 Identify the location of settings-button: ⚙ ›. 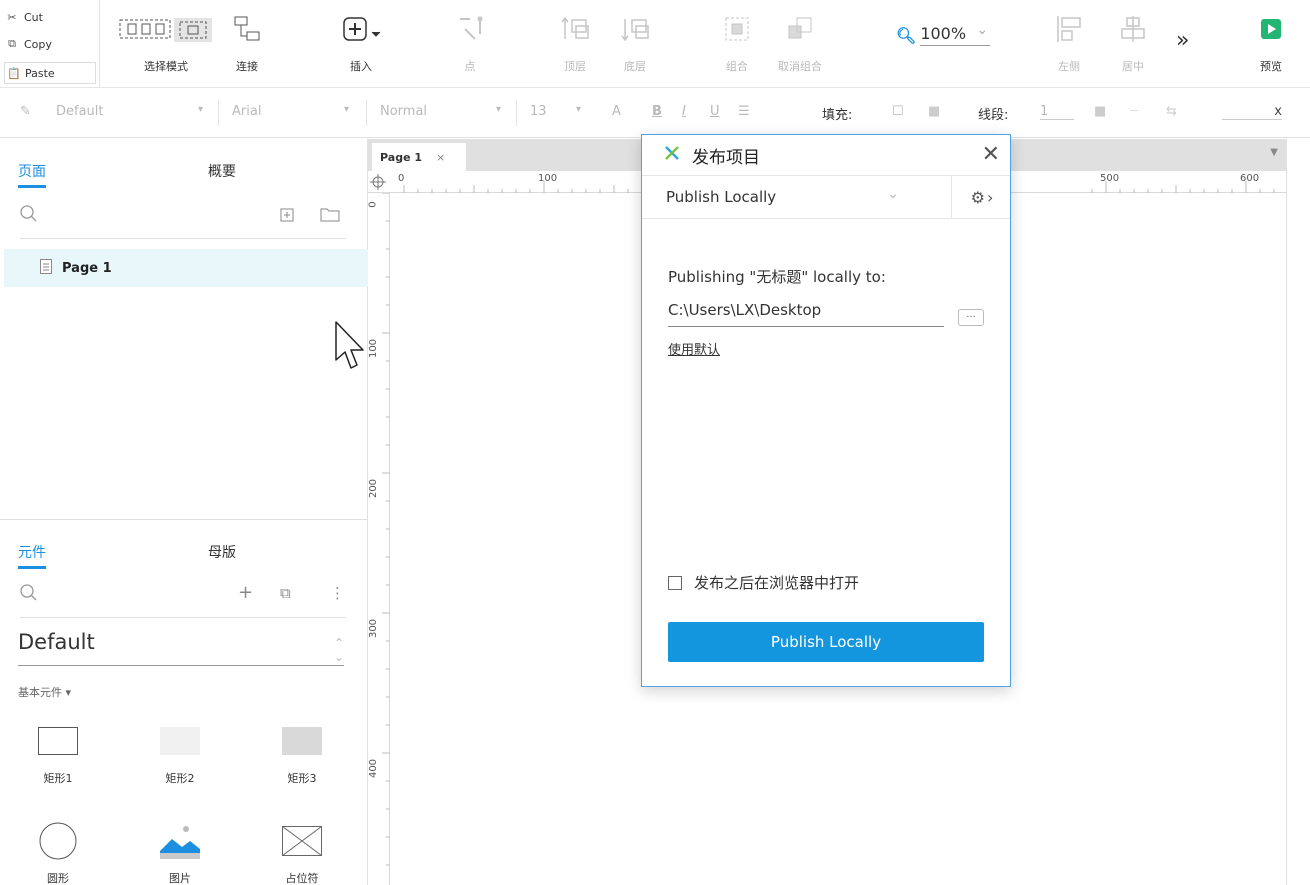
(982, 197).